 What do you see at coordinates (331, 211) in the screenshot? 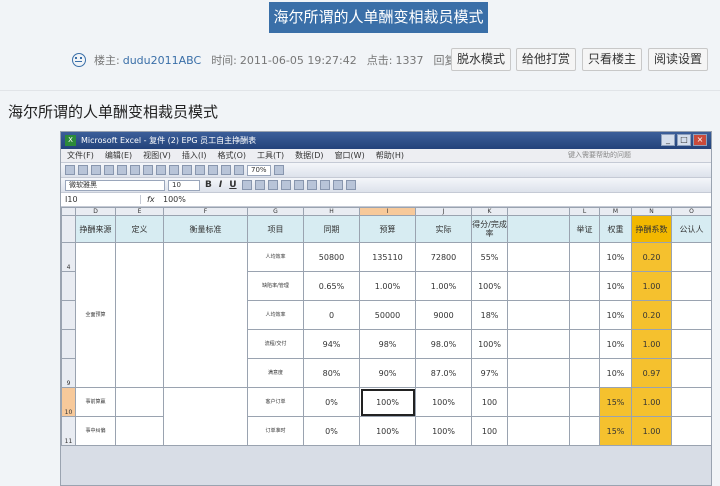
I see `col-header: H` at bounding box center [331, 211].